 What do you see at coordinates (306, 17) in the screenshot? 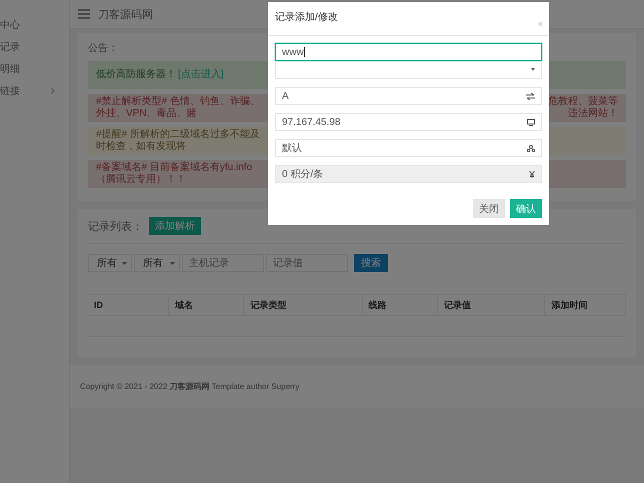
I see `modal-title: 记录添加/修改` at bounding box center [306, 17].